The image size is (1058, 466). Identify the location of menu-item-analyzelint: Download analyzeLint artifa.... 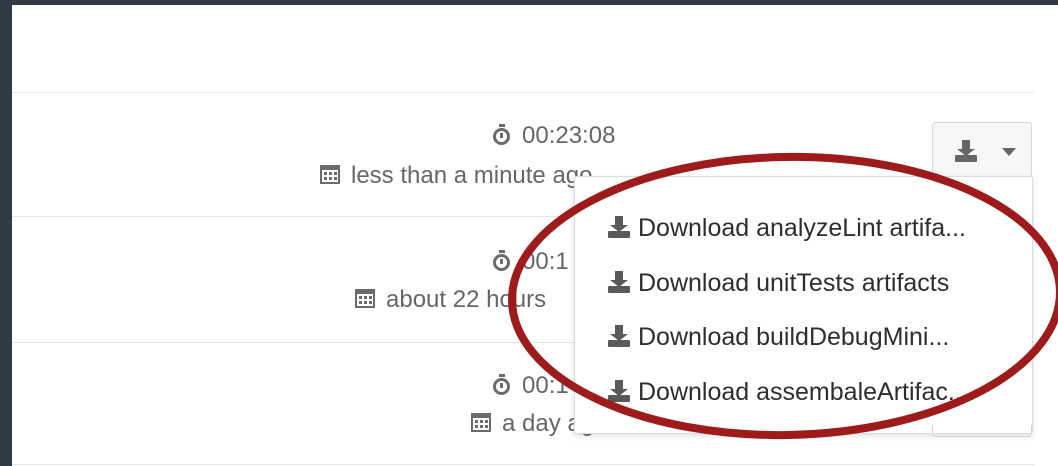
(813, 228).